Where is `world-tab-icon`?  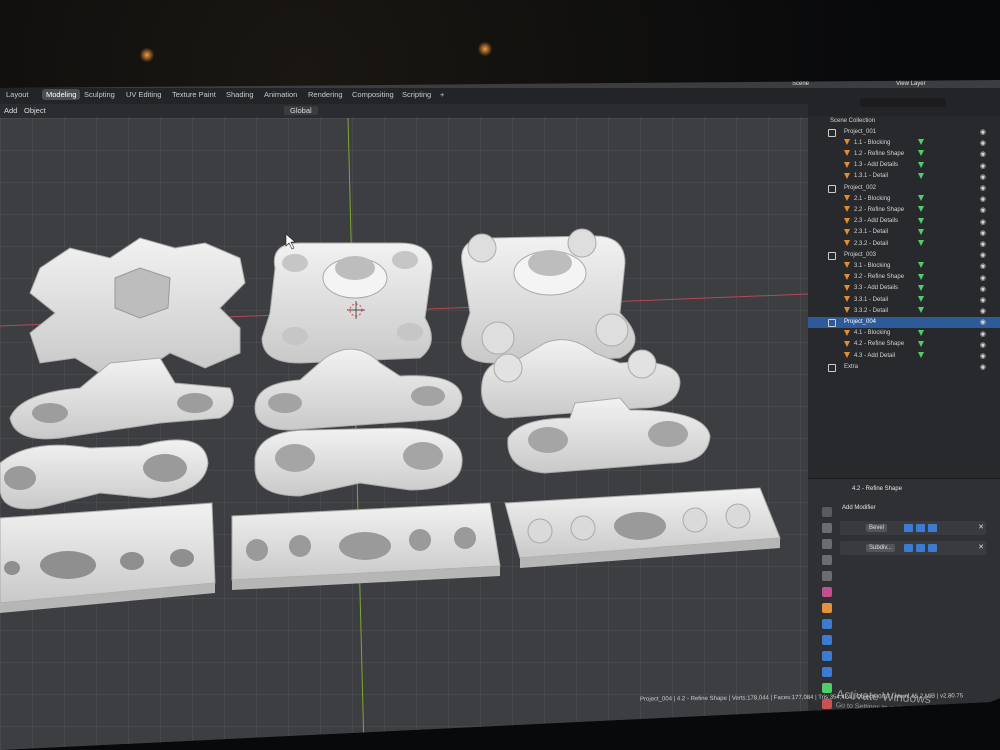 world-tab-icon is located at coordinates (827, 592).